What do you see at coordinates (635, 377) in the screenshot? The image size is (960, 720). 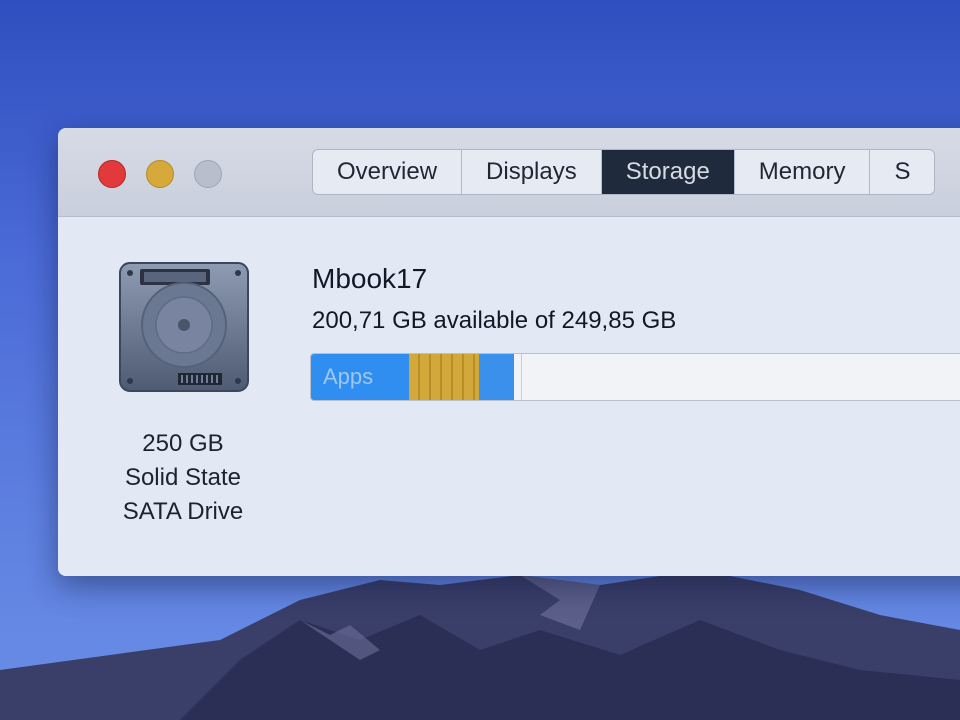 I see `storage-usage-bar: Apps` at bounding box center [635, 377].